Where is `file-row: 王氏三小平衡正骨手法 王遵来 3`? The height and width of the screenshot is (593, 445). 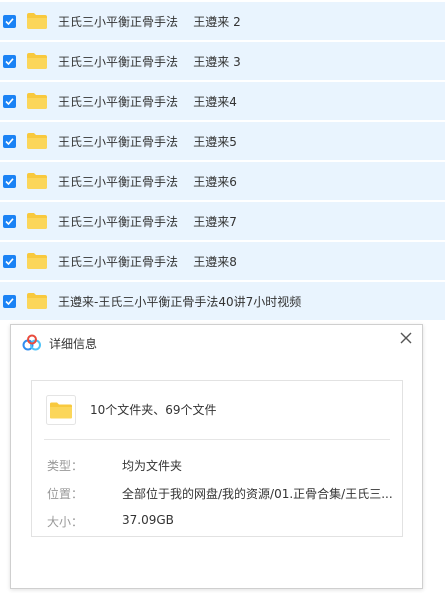 file-row: 王氏三小平衡正骨手法 王遵来 3 is located at coordinates (222, 61).